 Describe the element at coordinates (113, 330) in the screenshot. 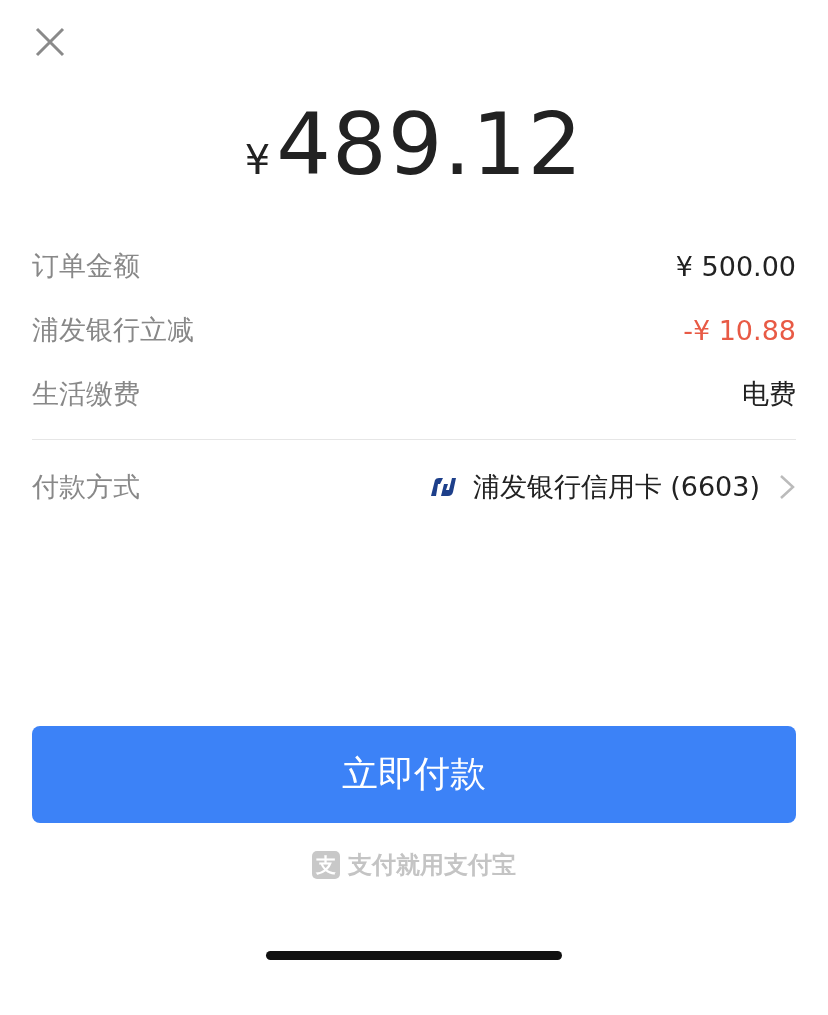

I see `detail-label: 浦发银行立减` at that location.